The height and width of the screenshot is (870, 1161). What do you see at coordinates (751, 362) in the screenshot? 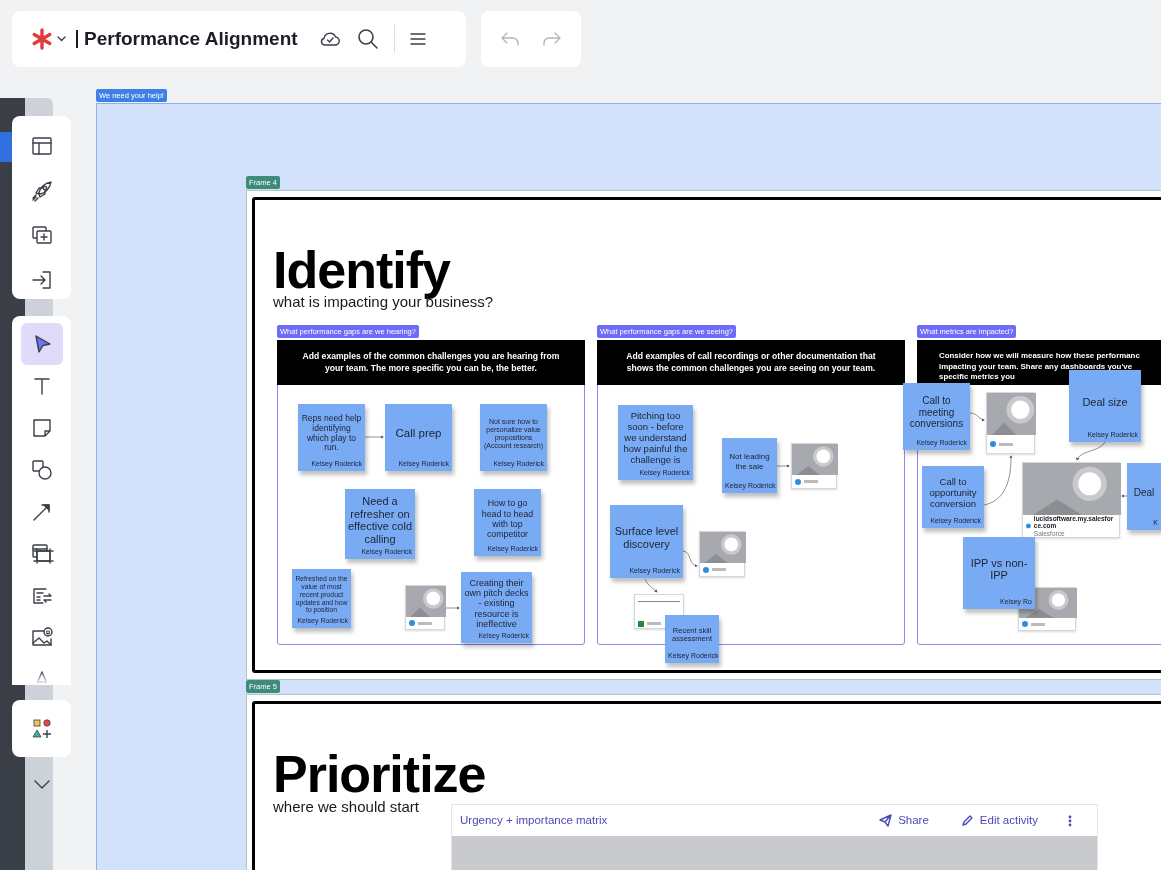
I see `section-header: Add examples of call recordings or other documentation that shows the common challenges you are seeing on your team.` at bounding box center [751, 362].